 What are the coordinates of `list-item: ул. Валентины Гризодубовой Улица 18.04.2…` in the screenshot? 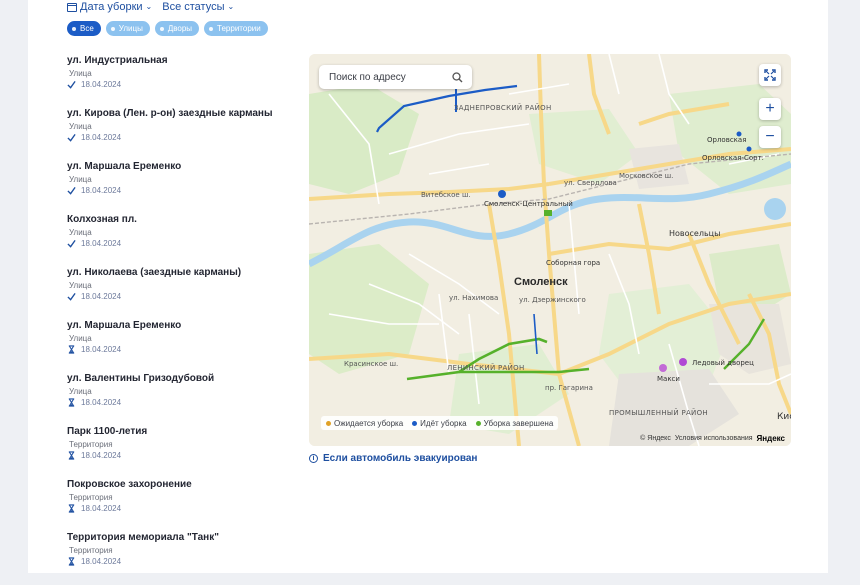 It's located at (187, 399).